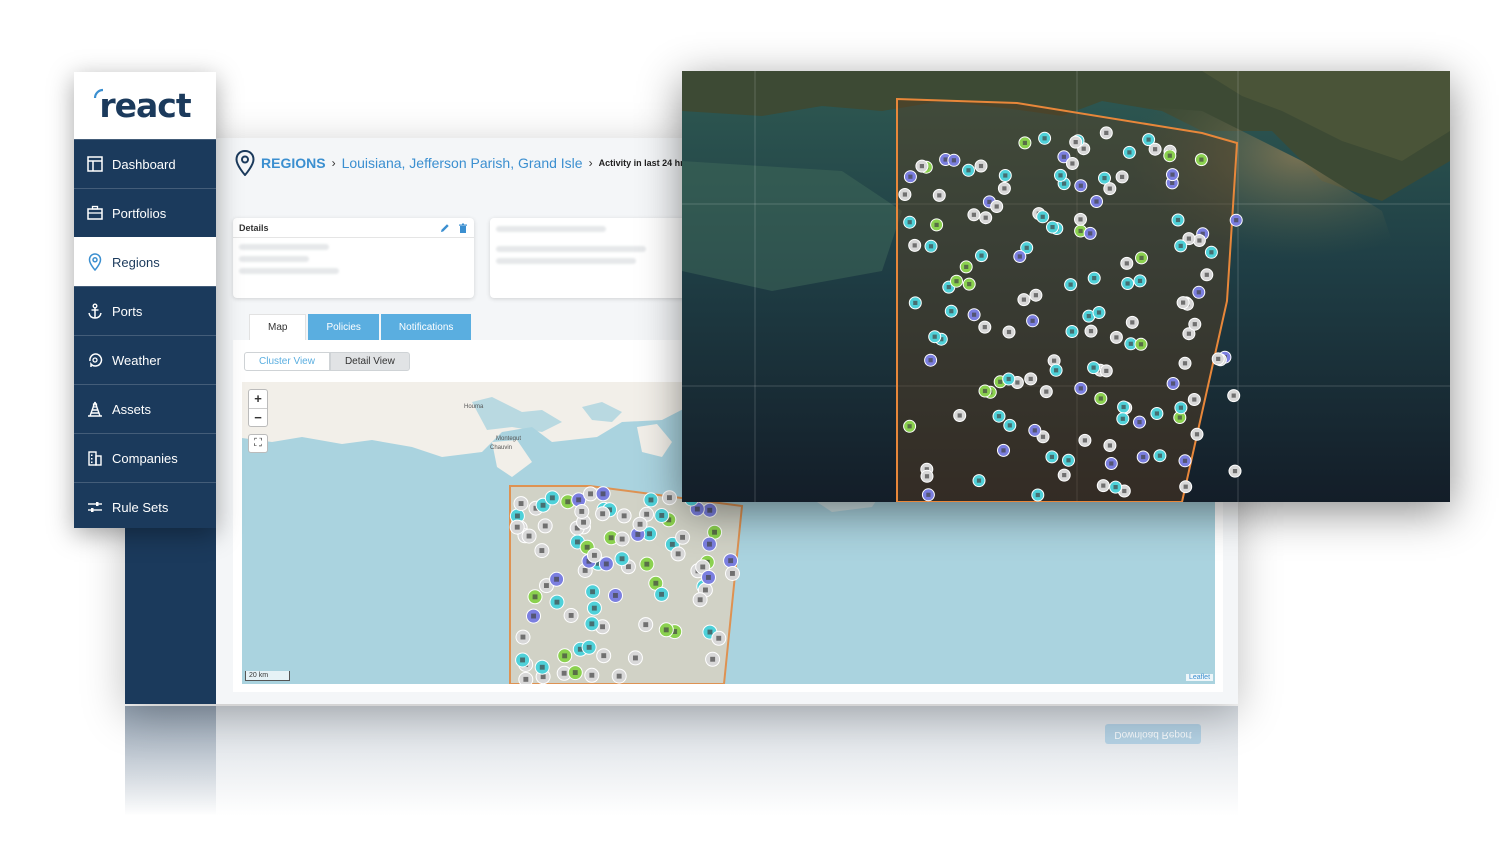 The height and width of the screenshot is (849, 1509). I want to click on sidebar-item-label: Dashboard, so click(144, 164).